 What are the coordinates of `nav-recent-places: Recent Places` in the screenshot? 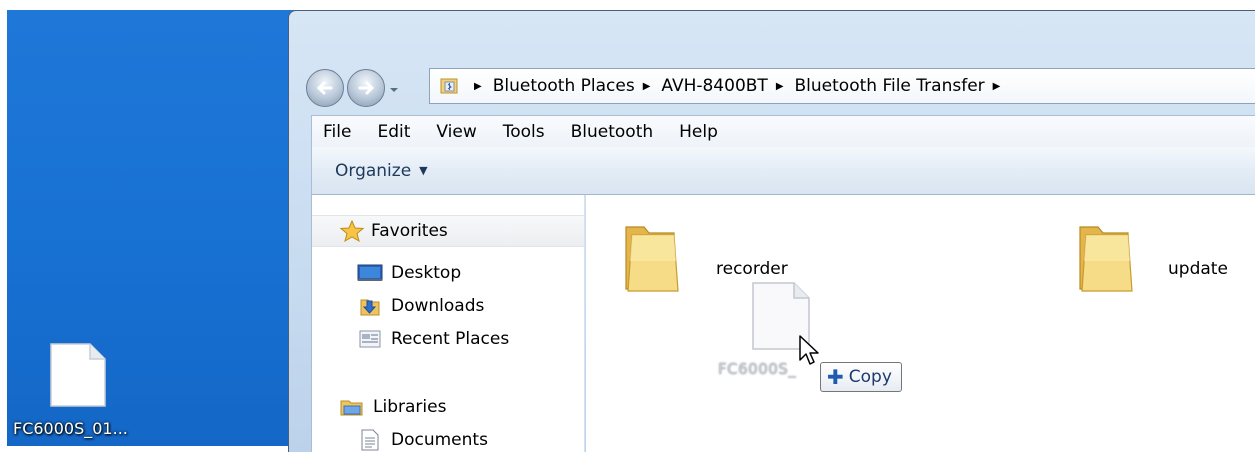 It's located at (448, 339).